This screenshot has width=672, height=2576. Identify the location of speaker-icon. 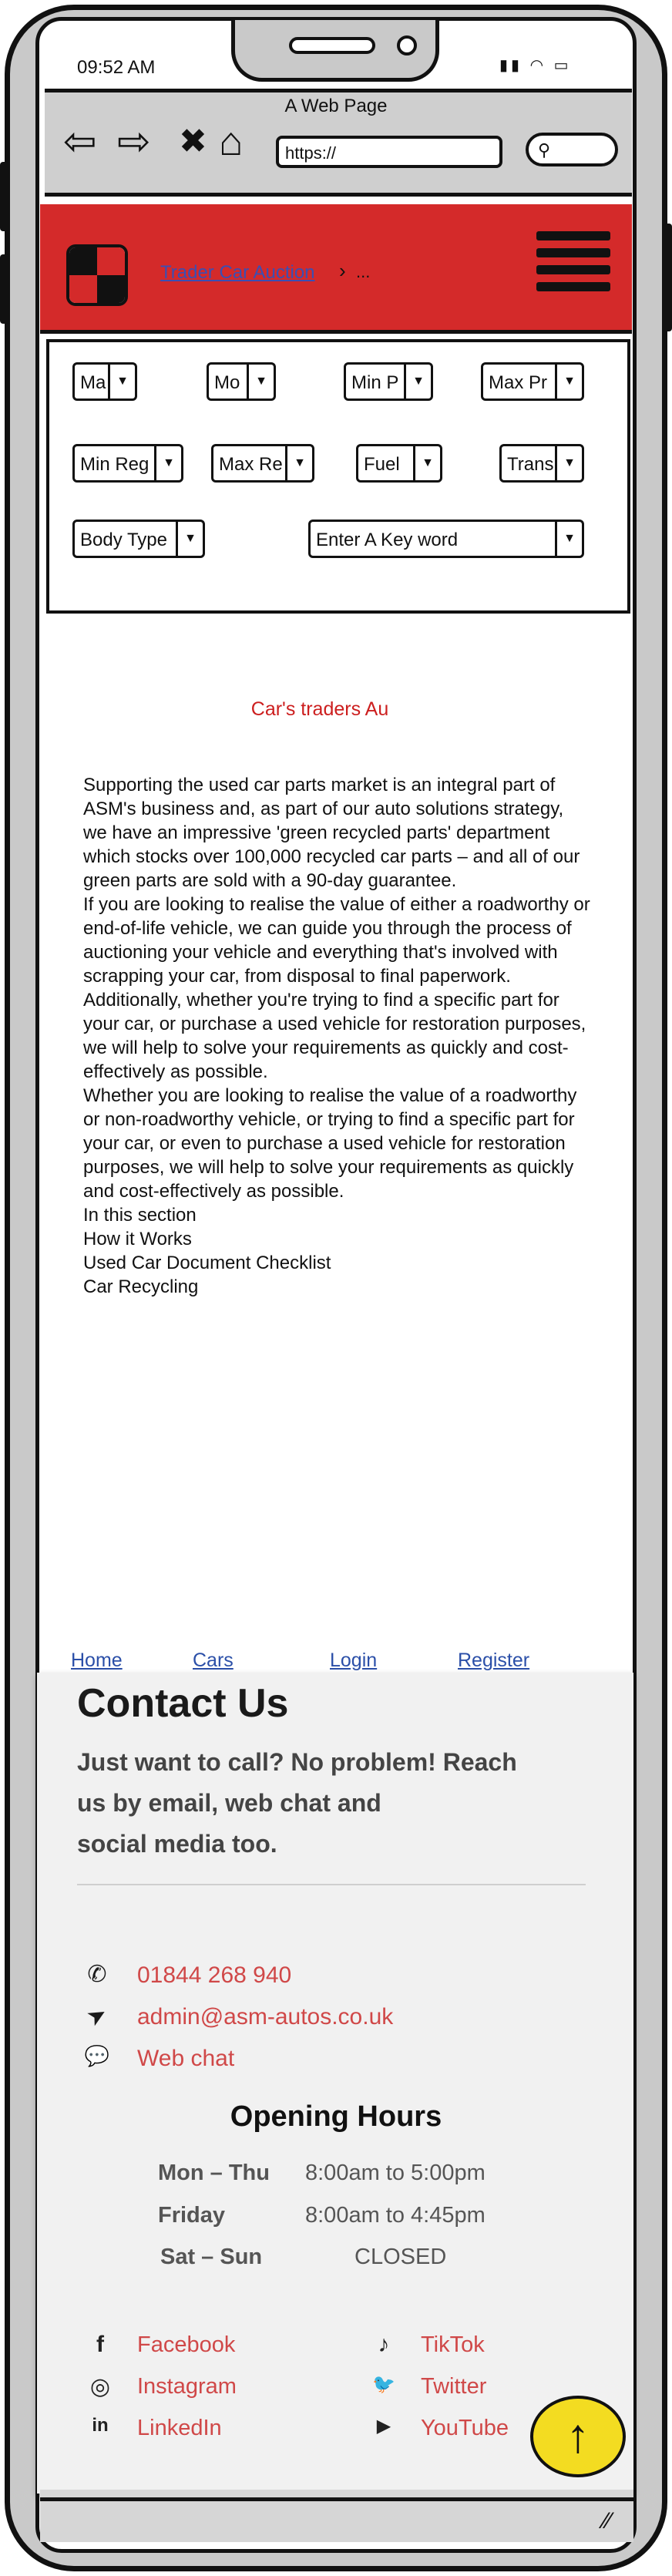
(332, 45).